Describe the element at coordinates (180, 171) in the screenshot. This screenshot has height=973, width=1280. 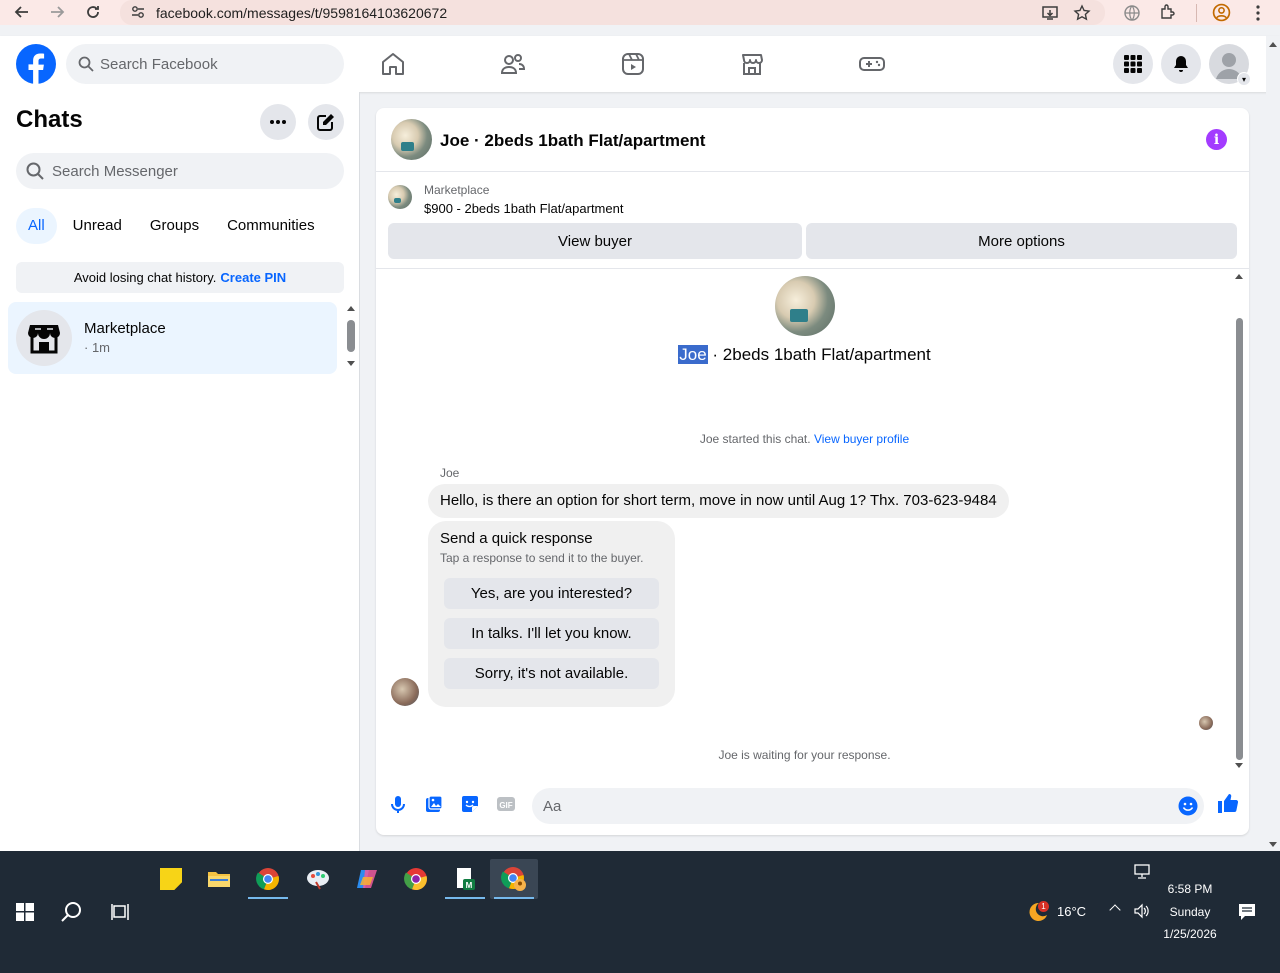
I see `messenger-search-input: Search Messenger` at that location.